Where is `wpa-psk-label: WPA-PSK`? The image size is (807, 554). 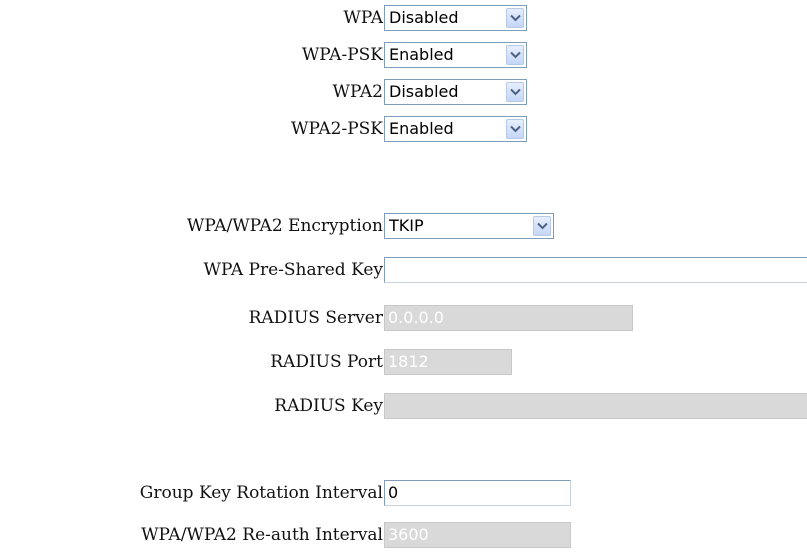
wpa-psk-label: WPA-PSK is located at coordinates (342, 55).